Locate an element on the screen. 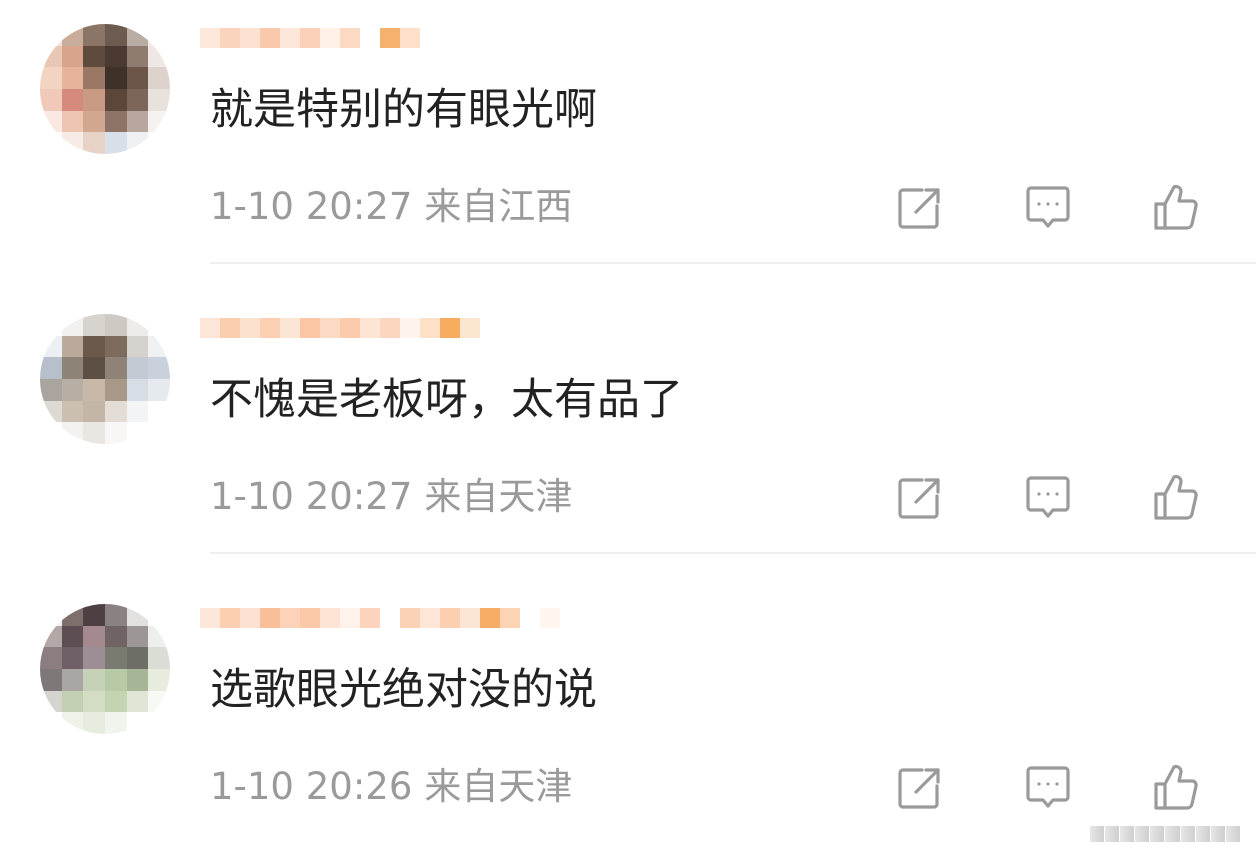  comment-text: 就是特别的有眼光啊 is located at coordinates (403, 110).